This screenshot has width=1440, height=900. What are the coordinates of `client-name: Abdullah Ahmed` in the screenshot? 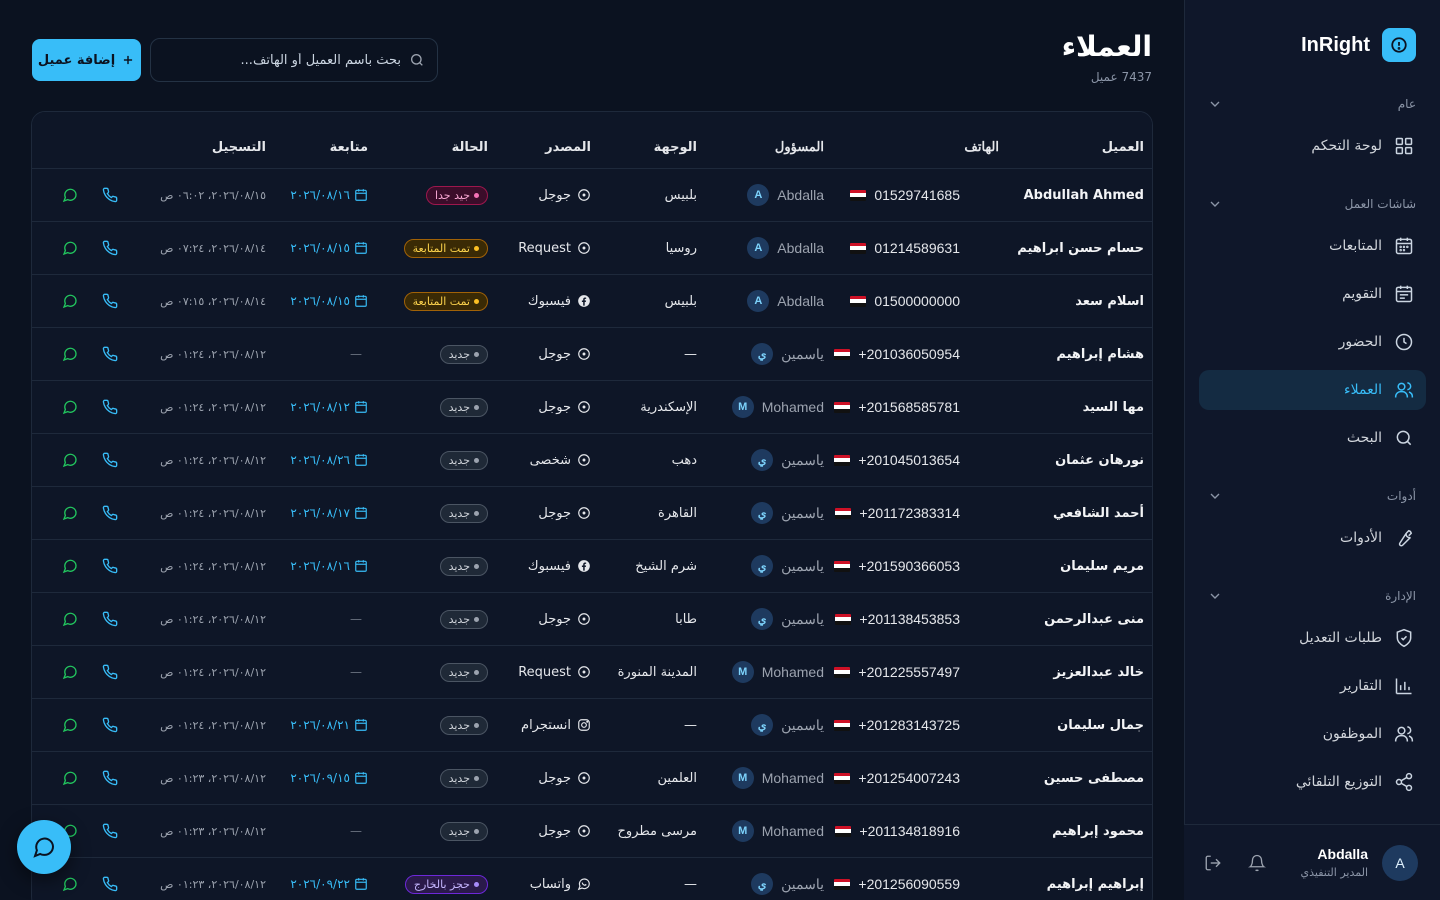 It's located at (1055, 195).